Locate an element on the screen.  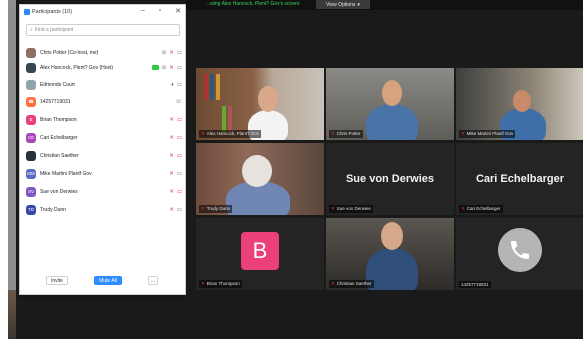
close-icon: ✕ is located at coordinates (178, 11).